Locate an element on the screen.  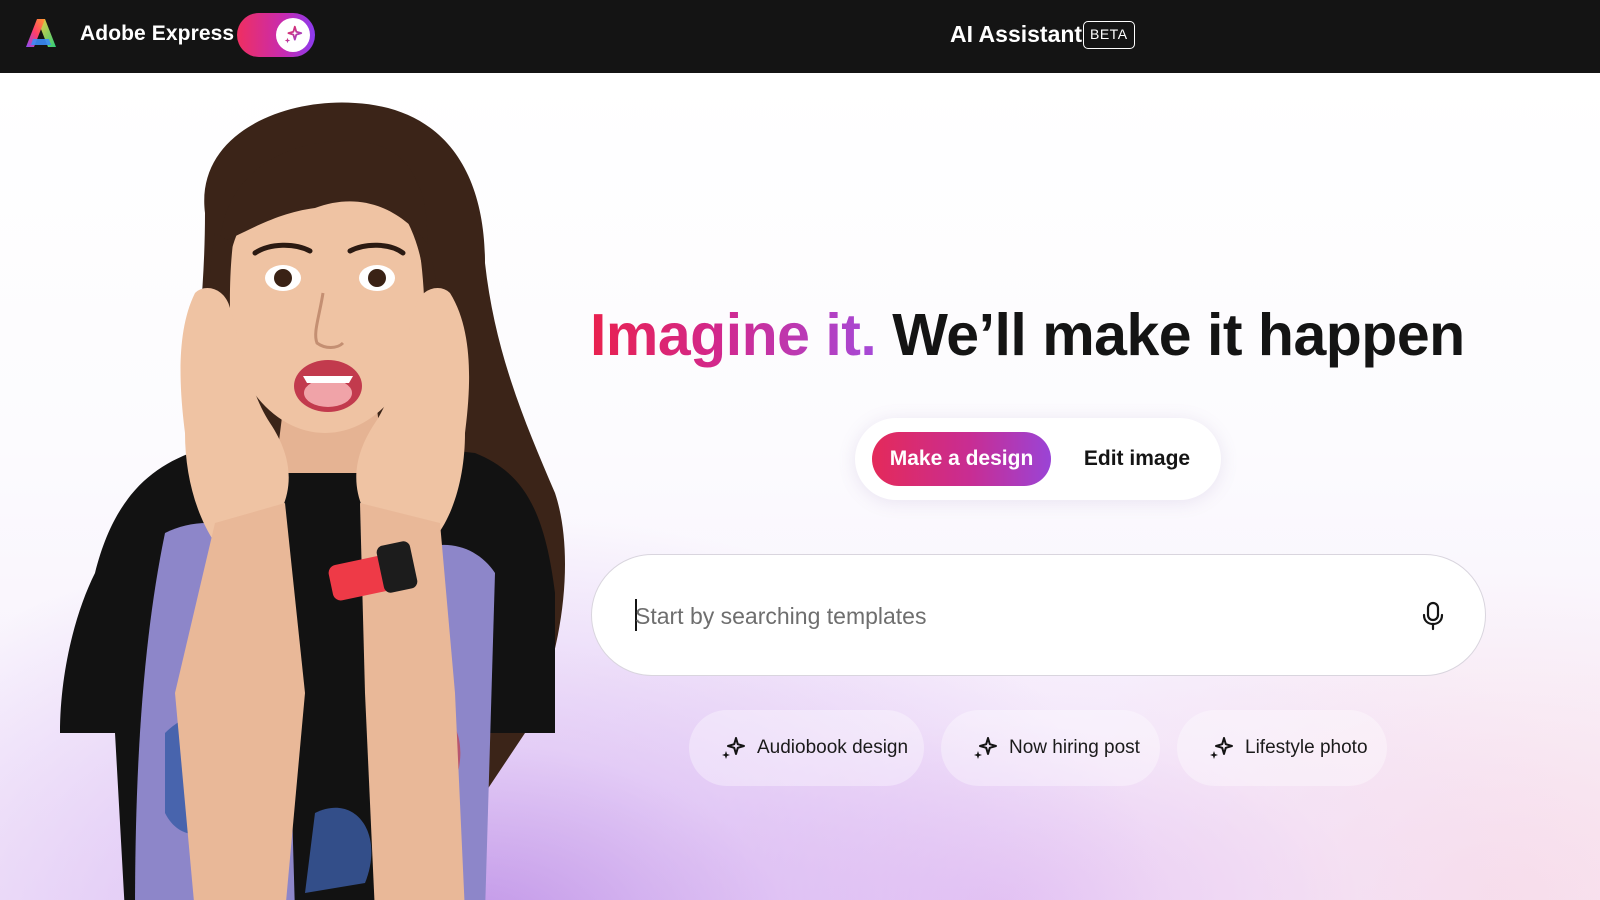
beta-badge: BETA is located at coordinates (1109, 35).